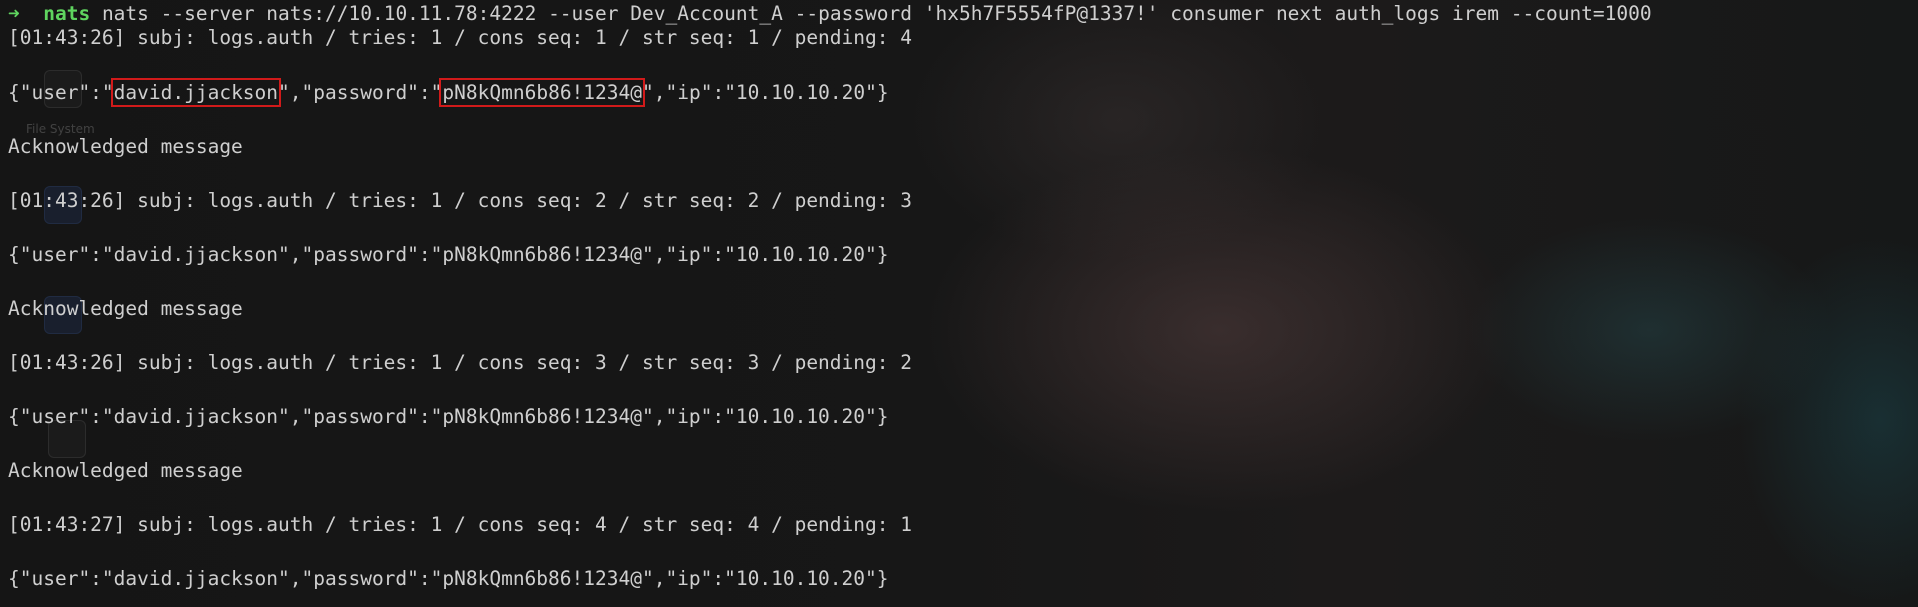  I want to click on highlighted-password: pN8kQmn6b86!1234@, so click(542, 92).